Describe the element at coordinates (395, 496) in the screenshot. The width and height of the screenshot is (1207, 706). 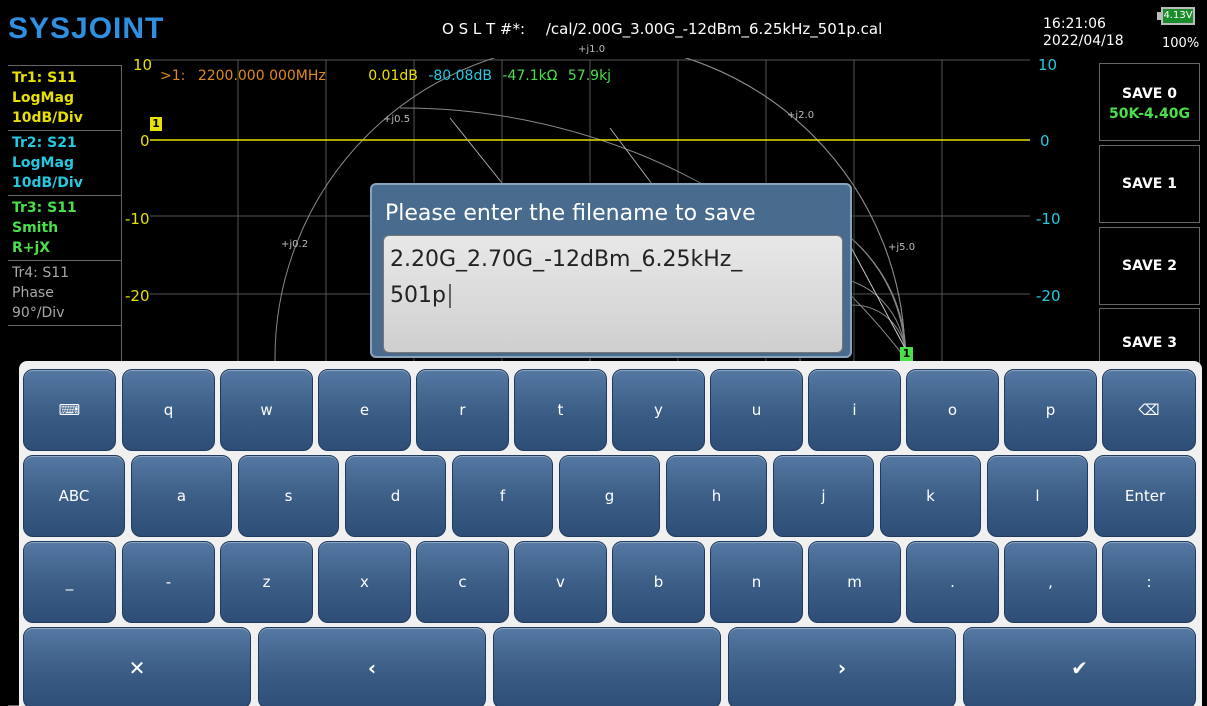
I see `key-d: d` at that location.